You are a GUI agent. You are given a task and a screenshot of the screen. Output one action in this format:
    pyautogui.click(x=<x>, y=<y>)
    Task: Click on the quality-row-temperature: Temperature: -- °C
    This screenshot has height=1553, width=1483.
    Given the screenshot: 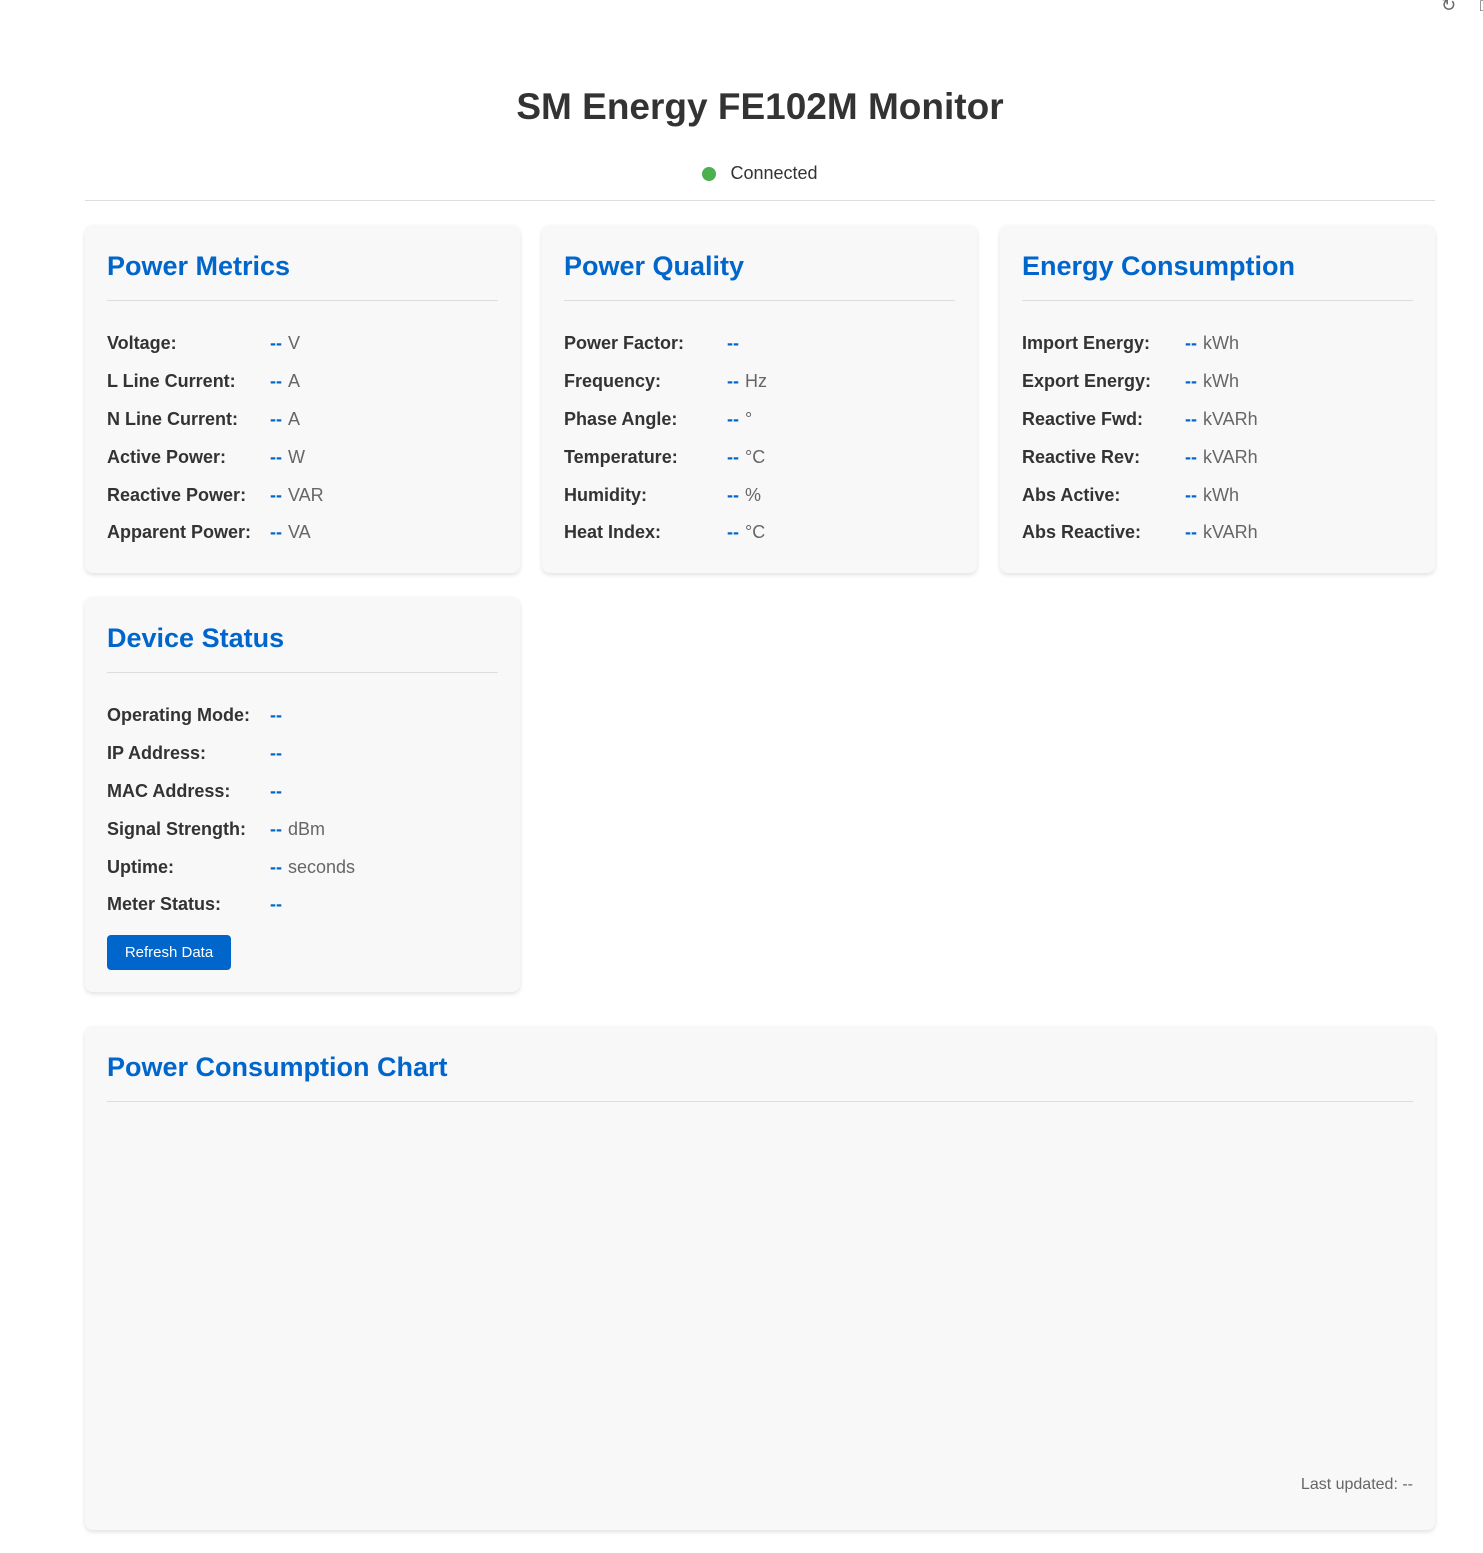 What is the action you would take?
    pyautogui.click(x=759, y=457)
    